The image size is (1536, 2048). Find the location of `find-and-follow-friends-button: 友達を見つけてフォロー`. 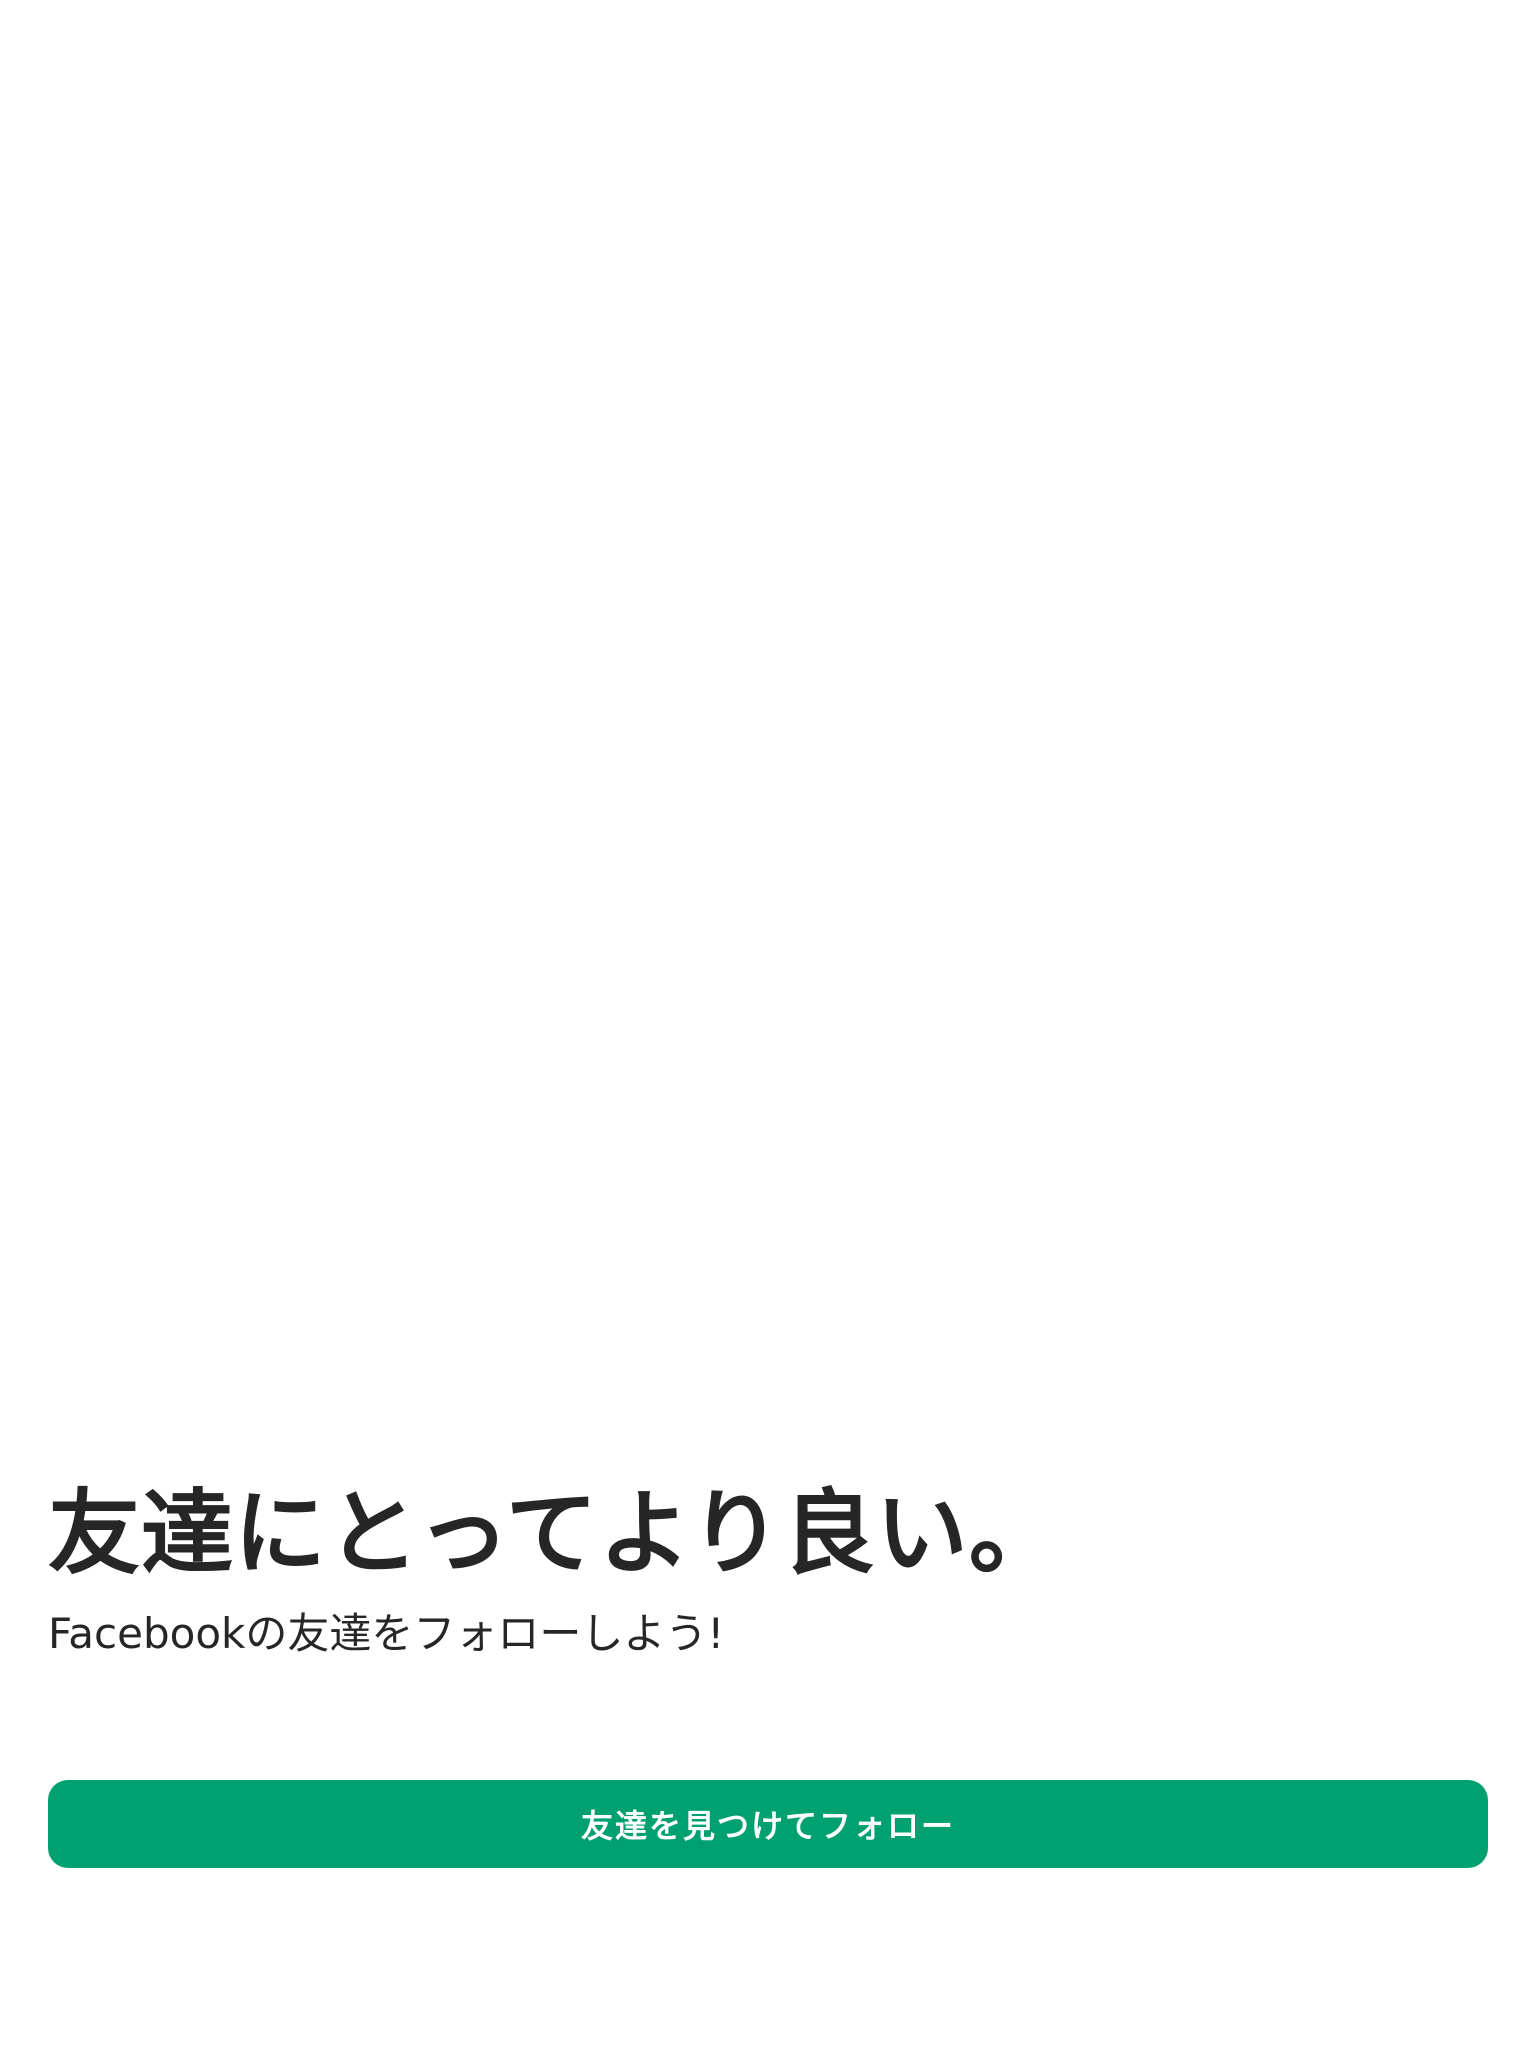

find-and-follow-friends-button: 友達を見つけてフォロー is located at coordinates (768, 1824).